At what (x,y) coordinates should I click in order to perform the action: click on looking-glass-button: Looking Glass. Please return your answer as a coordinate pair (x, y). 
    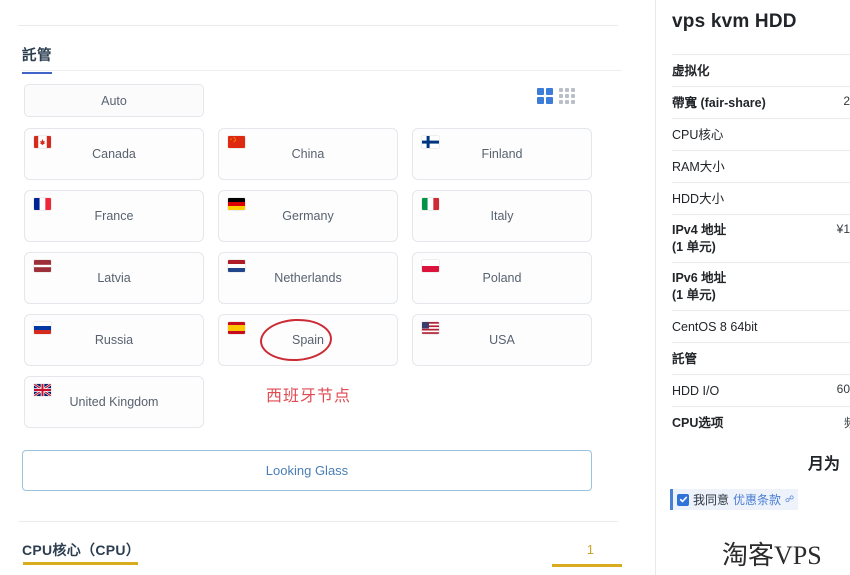
    Looking at the image, I should click on (307, 470).